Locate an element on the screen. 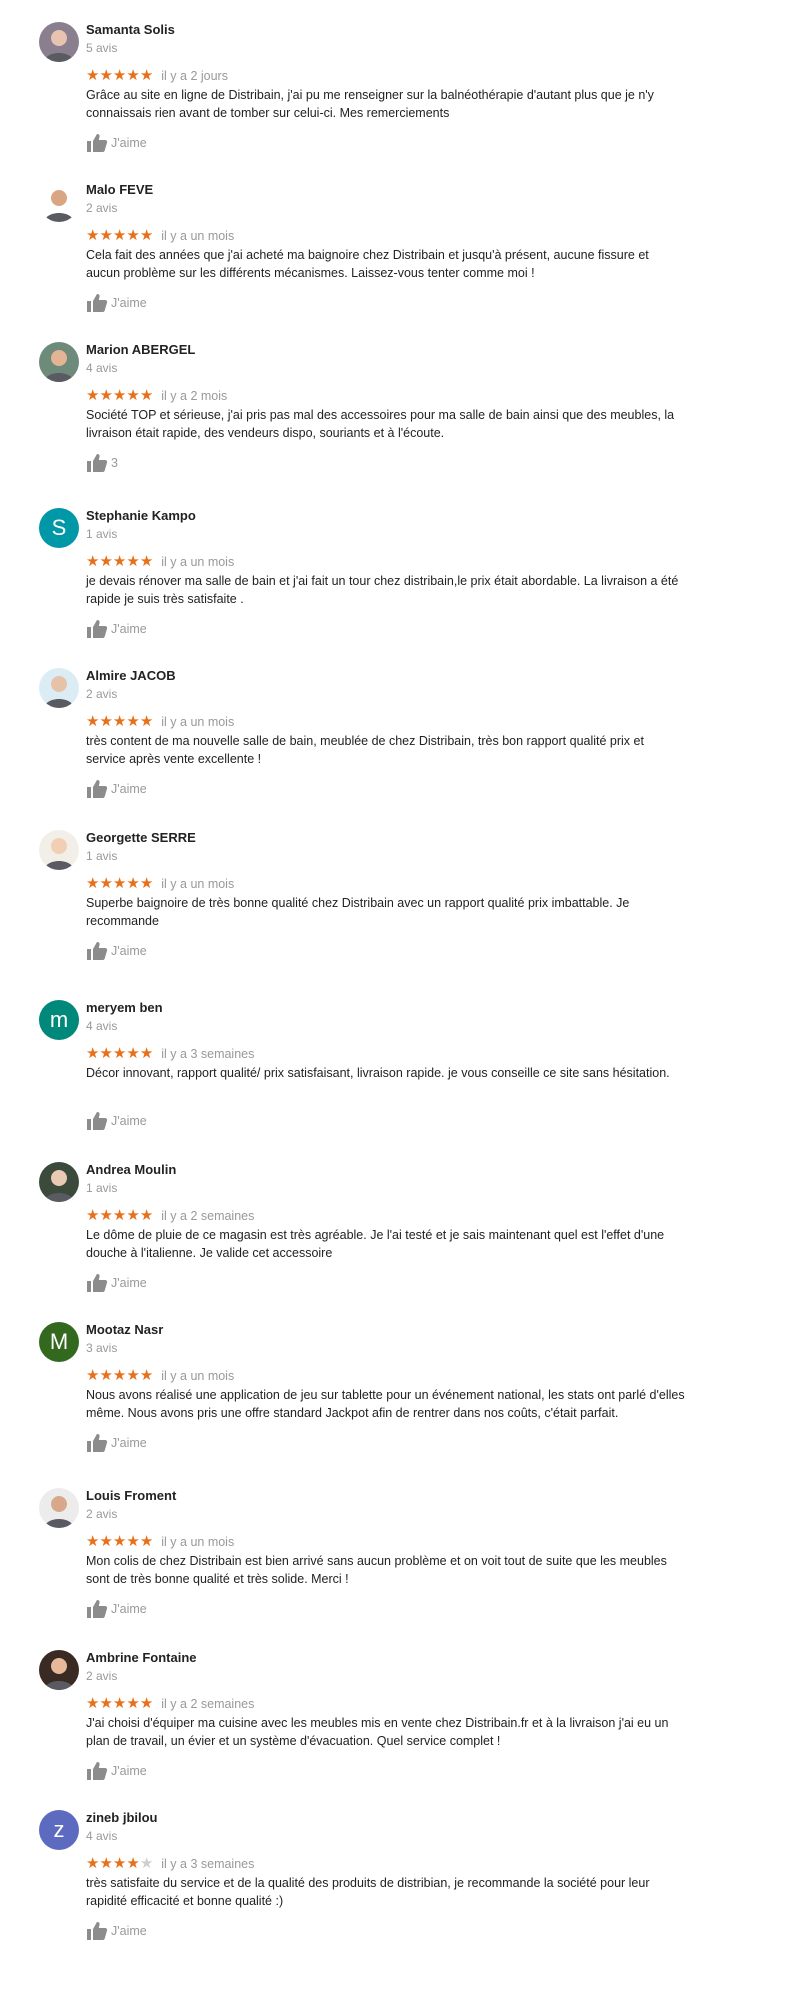 The height and width of the screenshot is (2000, 800). review-time: il y a 2 mois is located at coordinates (194, 395).